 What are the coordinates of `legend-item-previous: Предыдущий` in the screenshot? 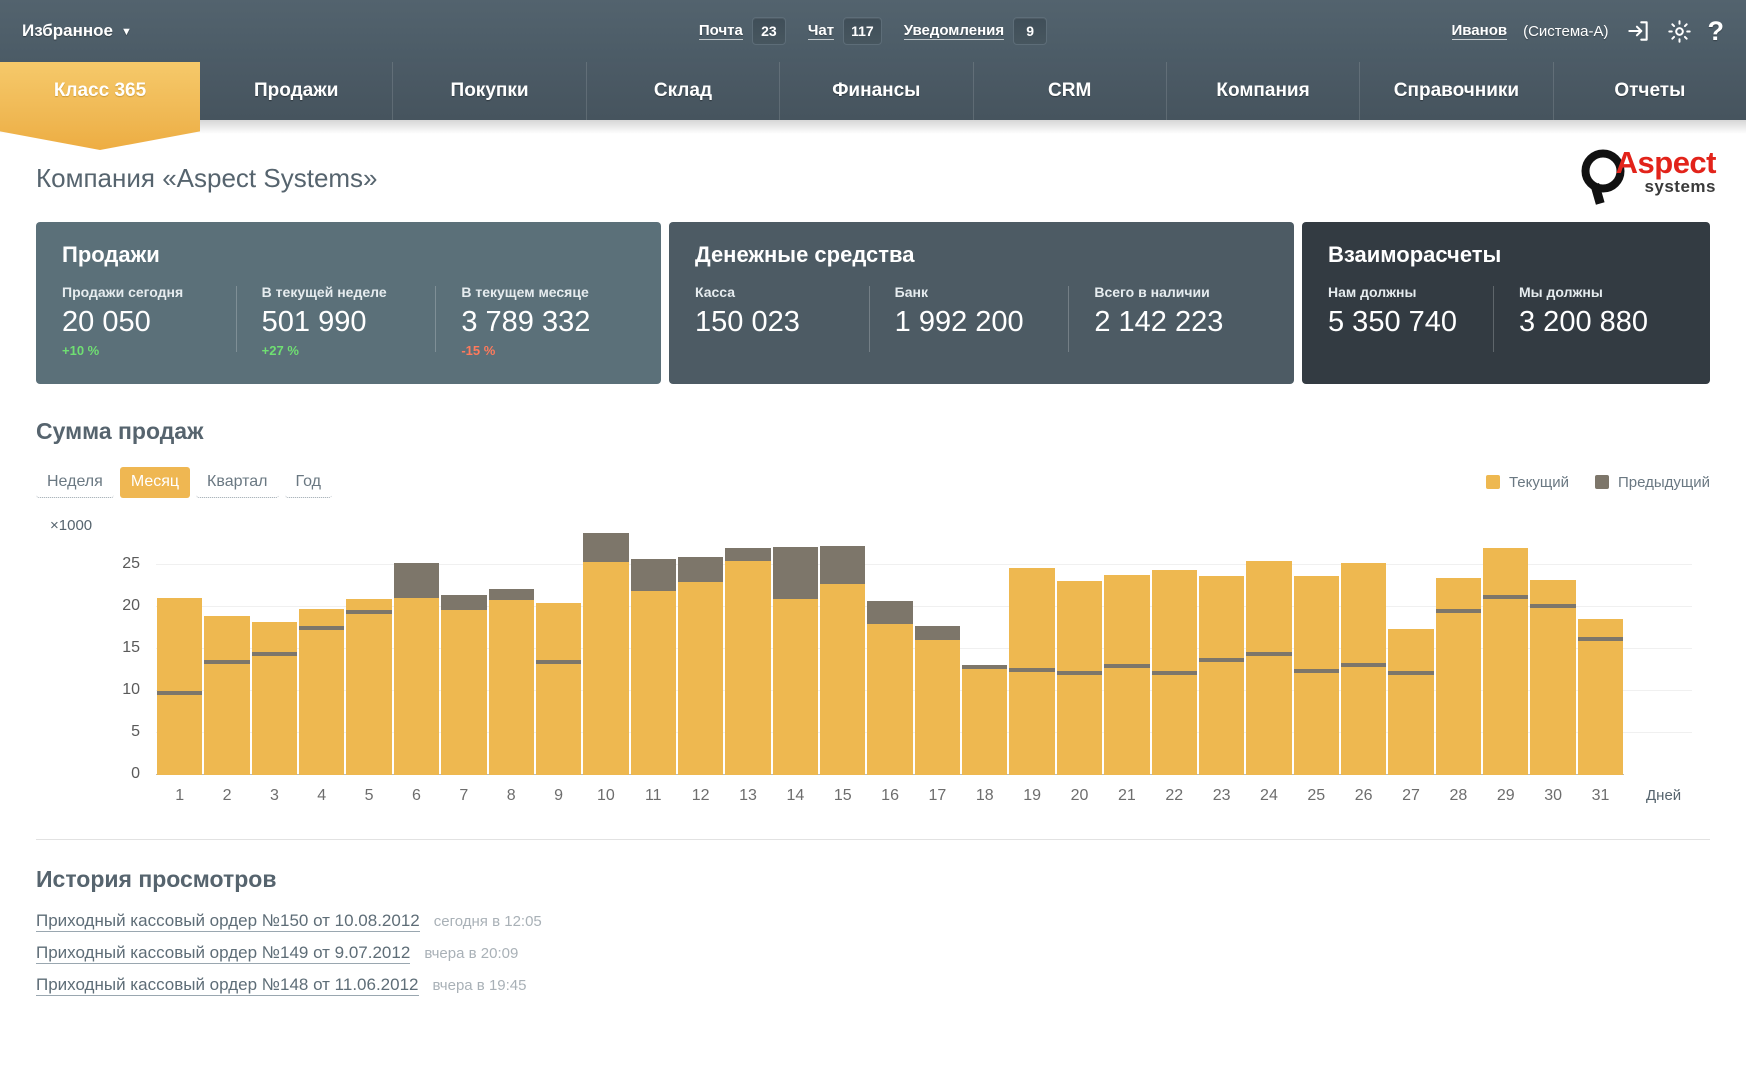 It's located at (1652, 482).